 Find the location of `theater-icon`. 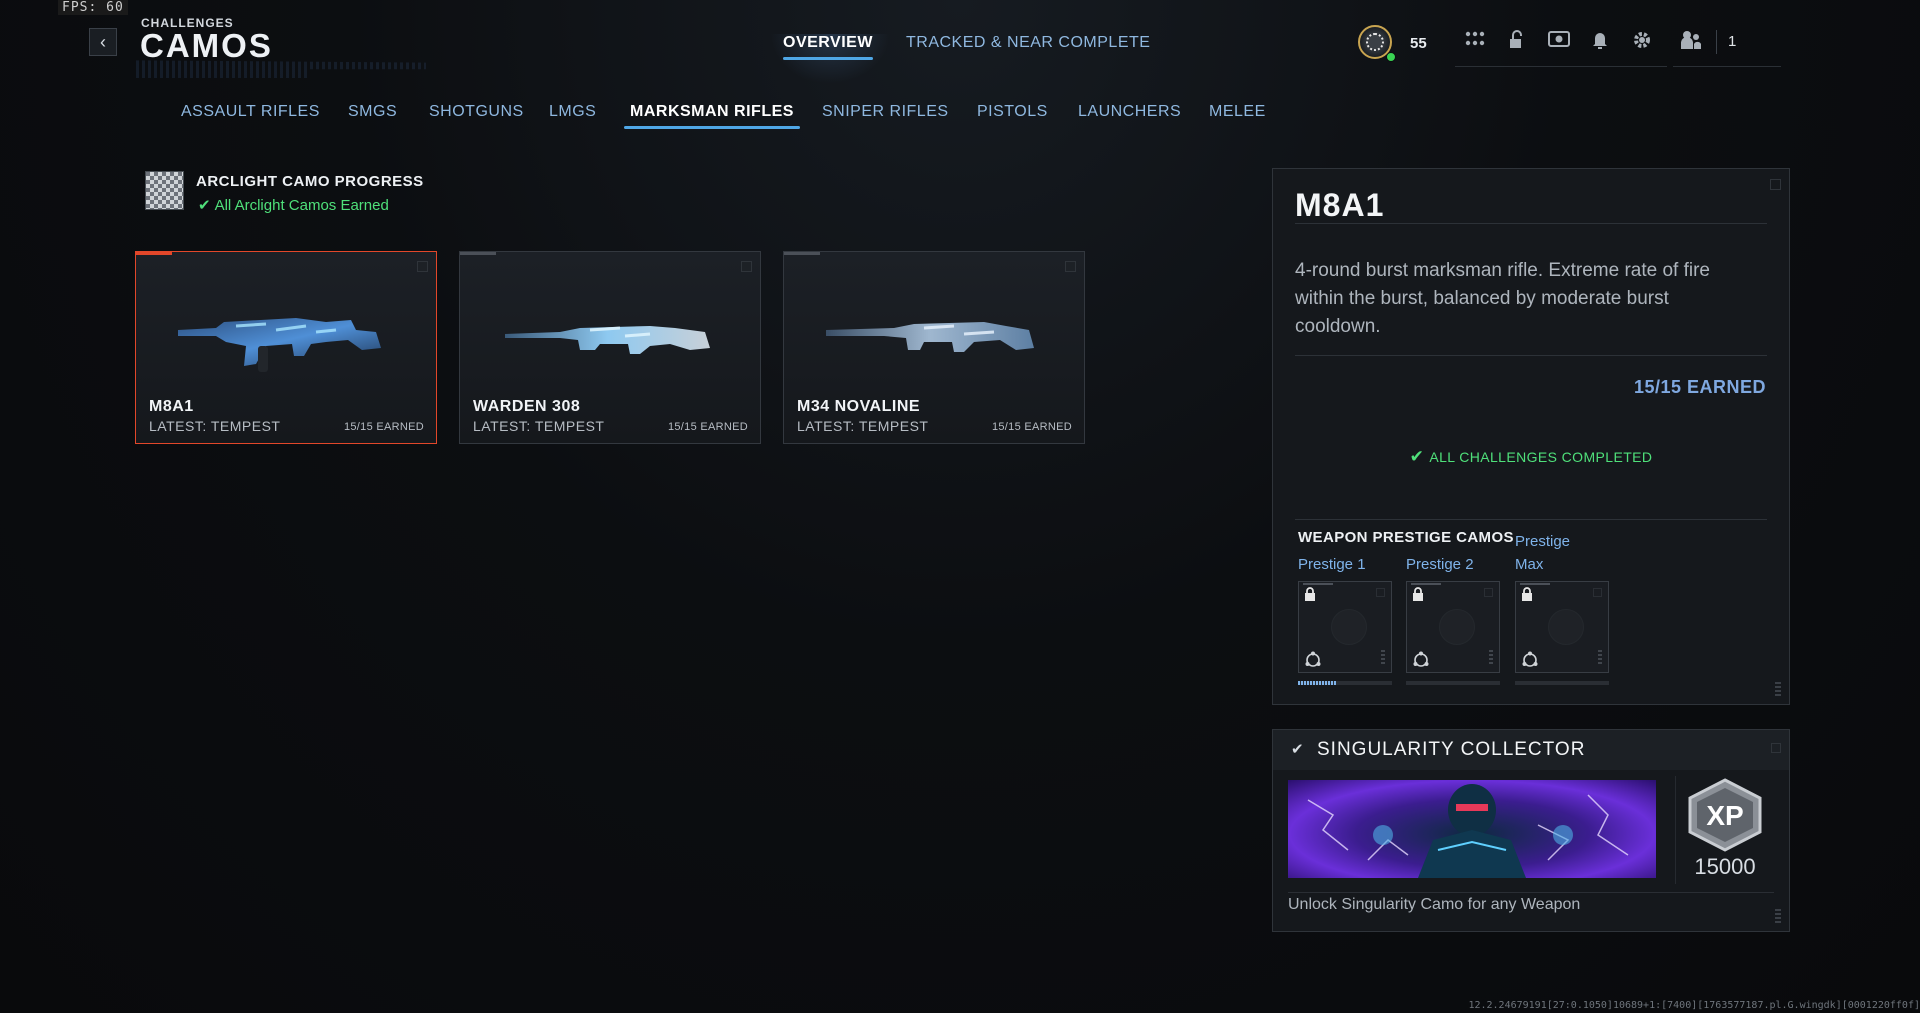

theater-icon is located at coordinates (1559, 41).